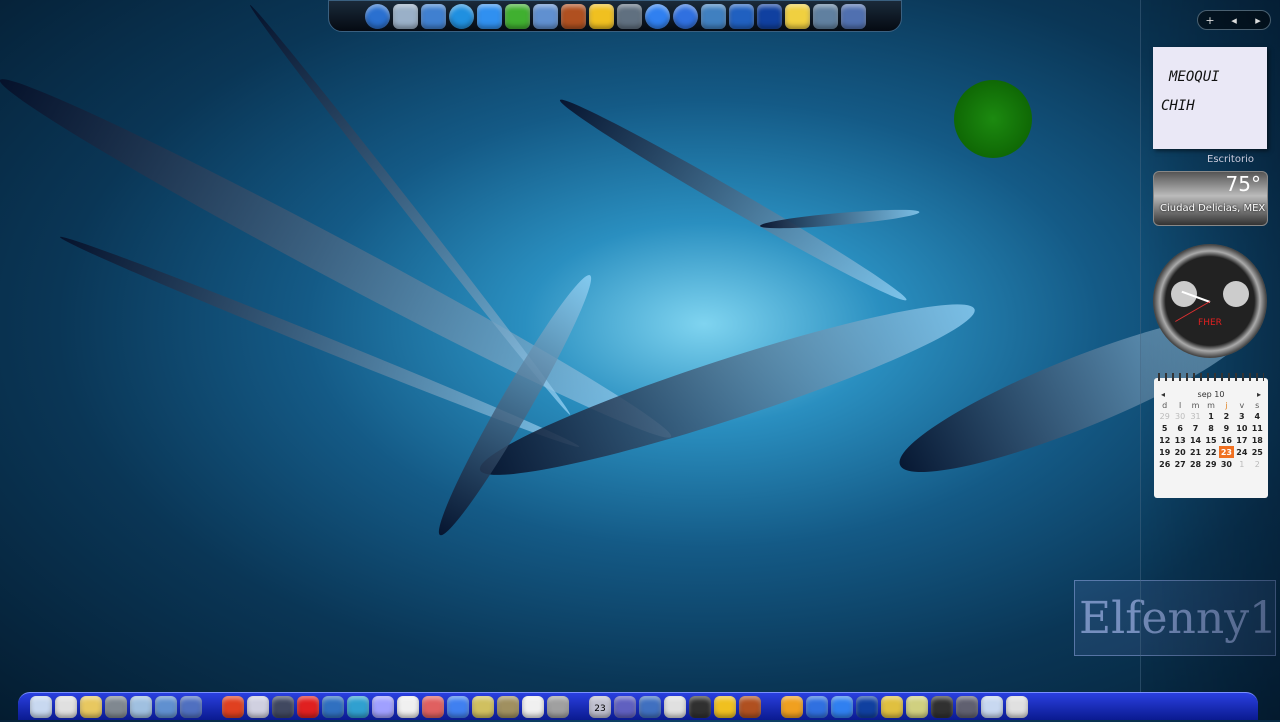 The image size is (1280, 722). I want to click on drive-icon, so click(66, 706).